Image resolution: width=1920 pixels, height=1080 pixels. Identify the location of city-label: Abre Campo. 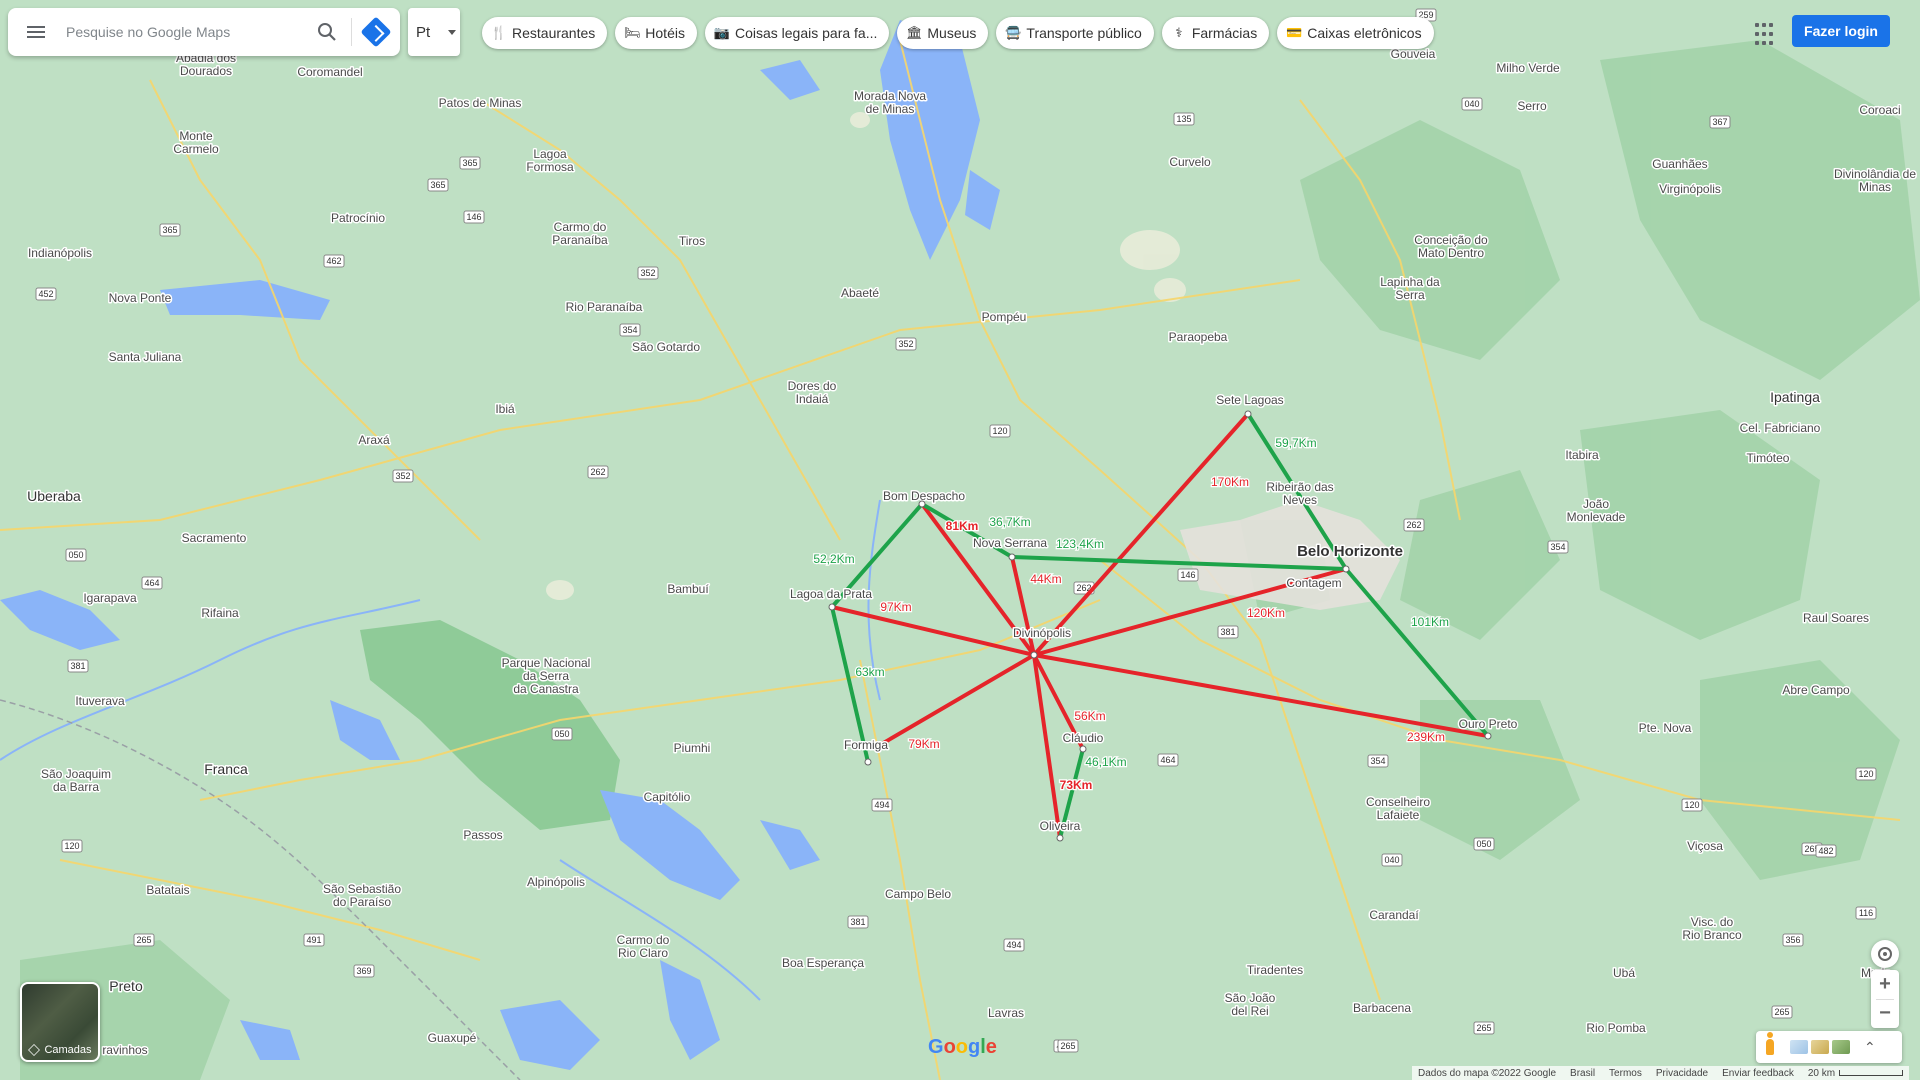
(1816, 690).